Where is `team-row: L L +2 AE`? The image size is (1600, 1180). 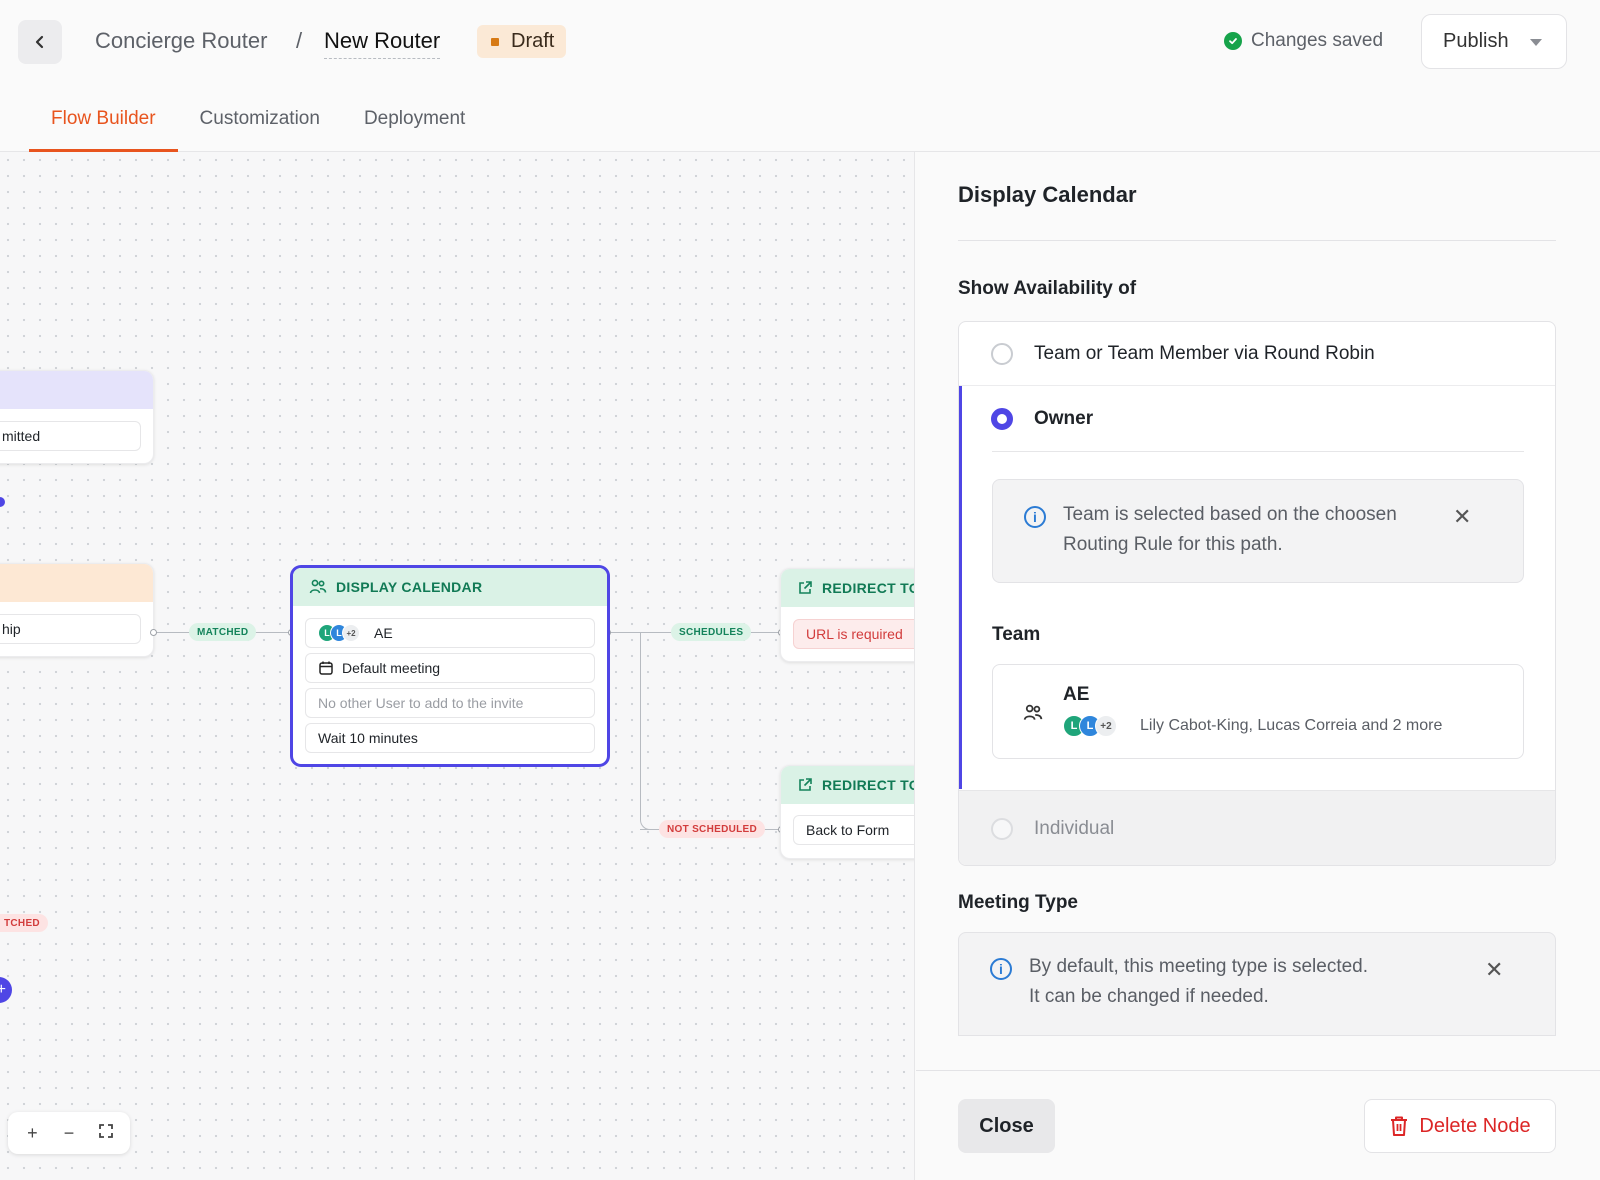
team-row: L L +2 AE is located at coordinates (450, 633).